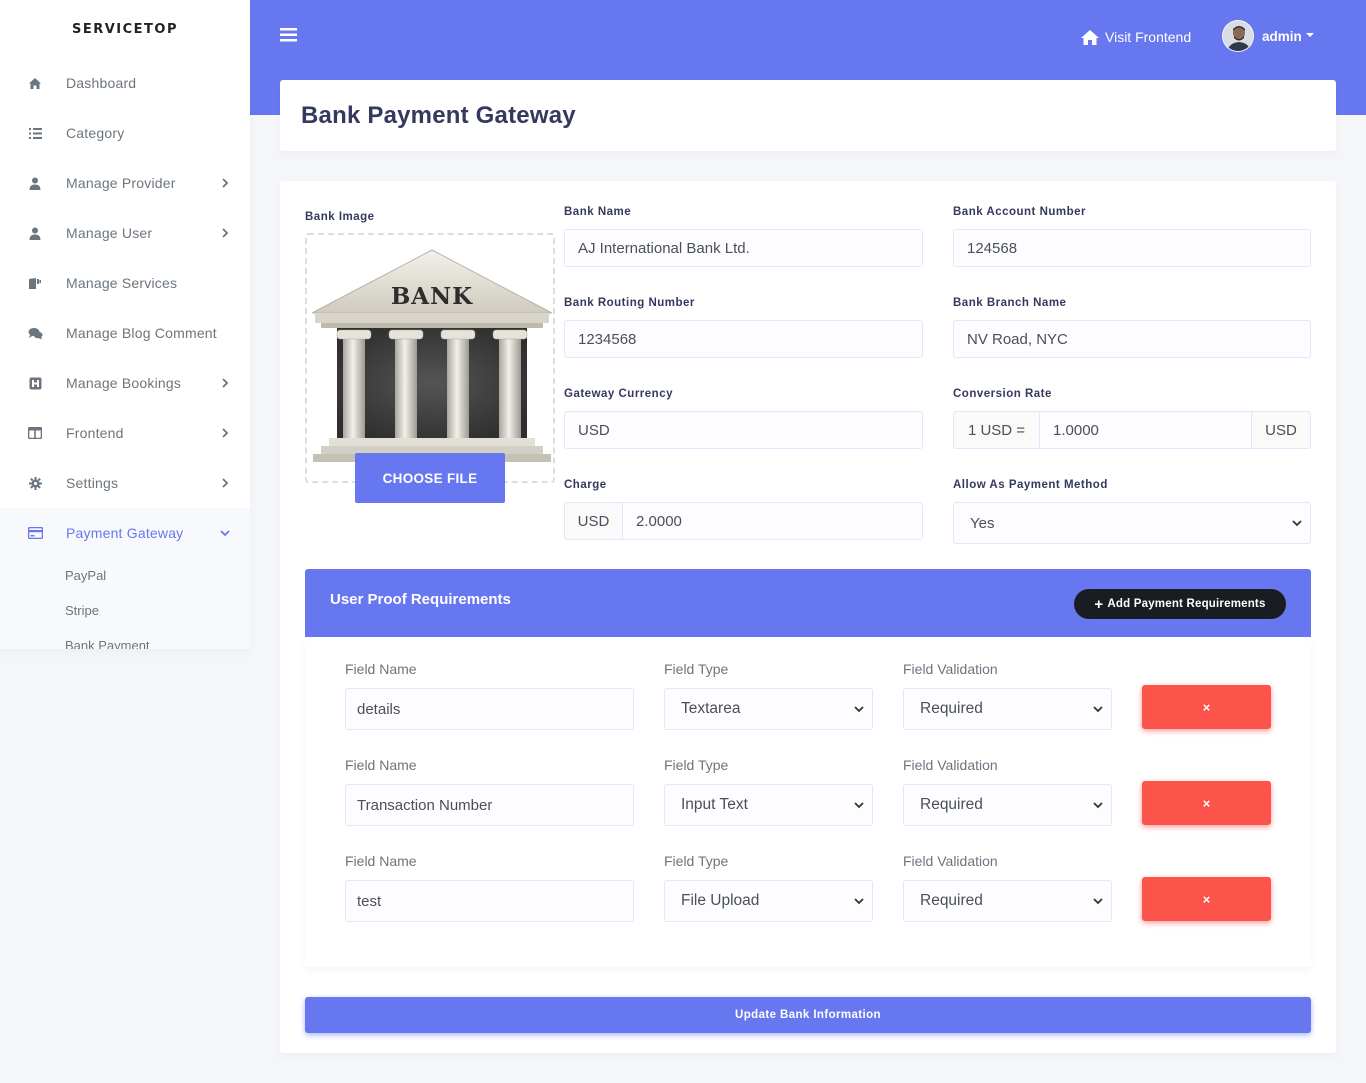  I want to click on field-name-input: details, so click(489, 709).